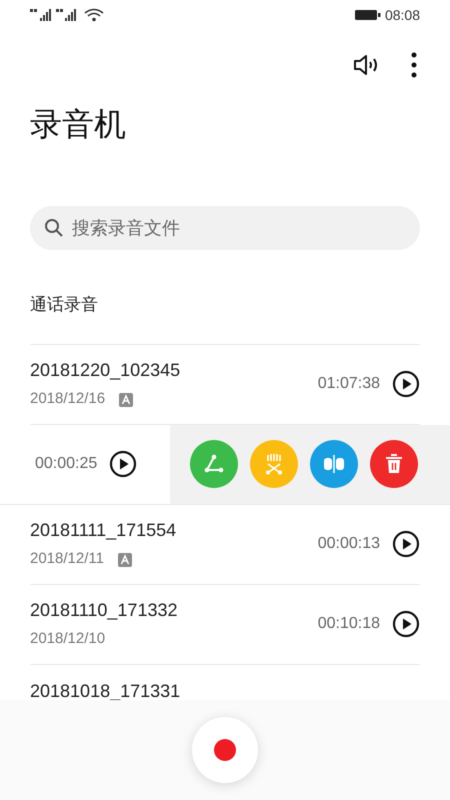  What do you see at coordinates (68, 399) in the screenshot?
I see `recording-date: 2018/12/16` at bounding box center [68, 399].